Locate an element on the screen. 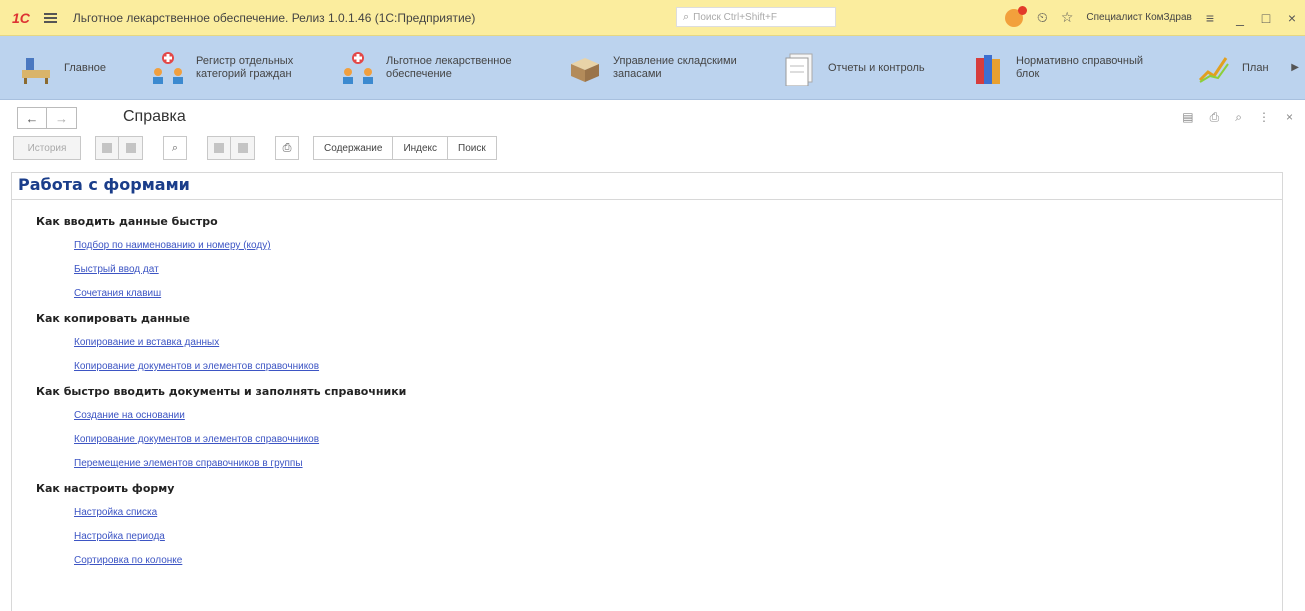 The width and height of the screenshot is (1305, 611). save-icon: ▤ is located at coordinates (1187, 117).